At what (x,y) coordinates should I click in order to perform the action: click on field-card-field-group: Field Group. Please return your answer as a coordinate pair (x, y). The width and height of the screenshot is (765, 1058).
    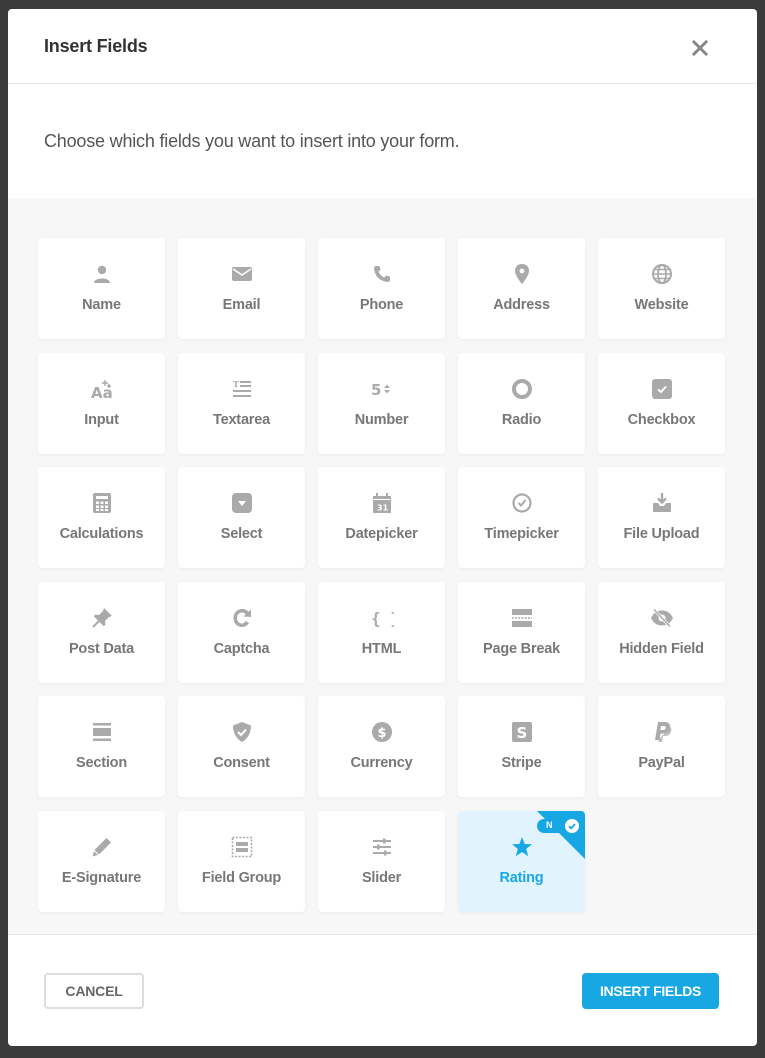
    Looking at the image, I should click on (241, 861).